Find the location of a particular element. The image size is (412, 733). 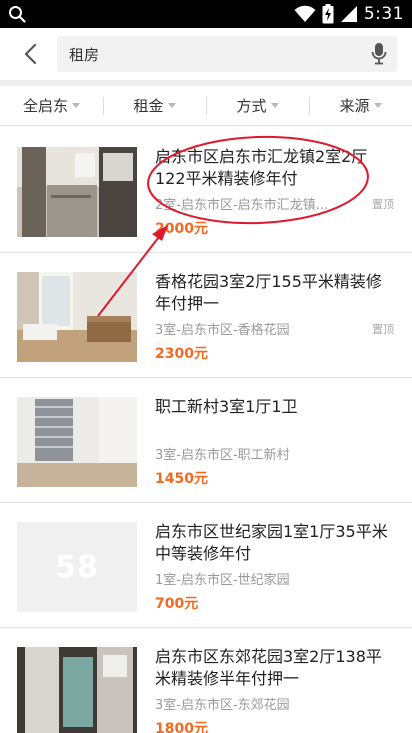

listing-photo-living-room is located at coordinates (77, 317).